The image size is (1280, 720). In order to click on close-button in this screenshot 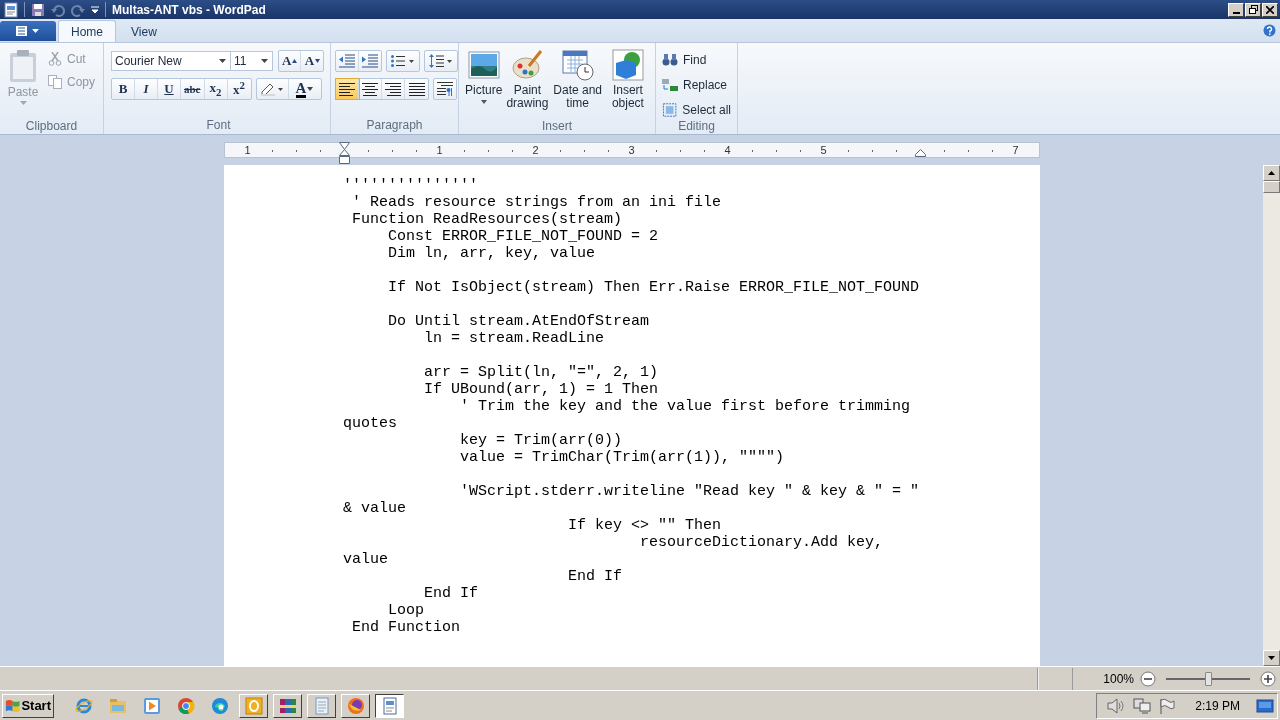, I will do `click(1270, 9)`.